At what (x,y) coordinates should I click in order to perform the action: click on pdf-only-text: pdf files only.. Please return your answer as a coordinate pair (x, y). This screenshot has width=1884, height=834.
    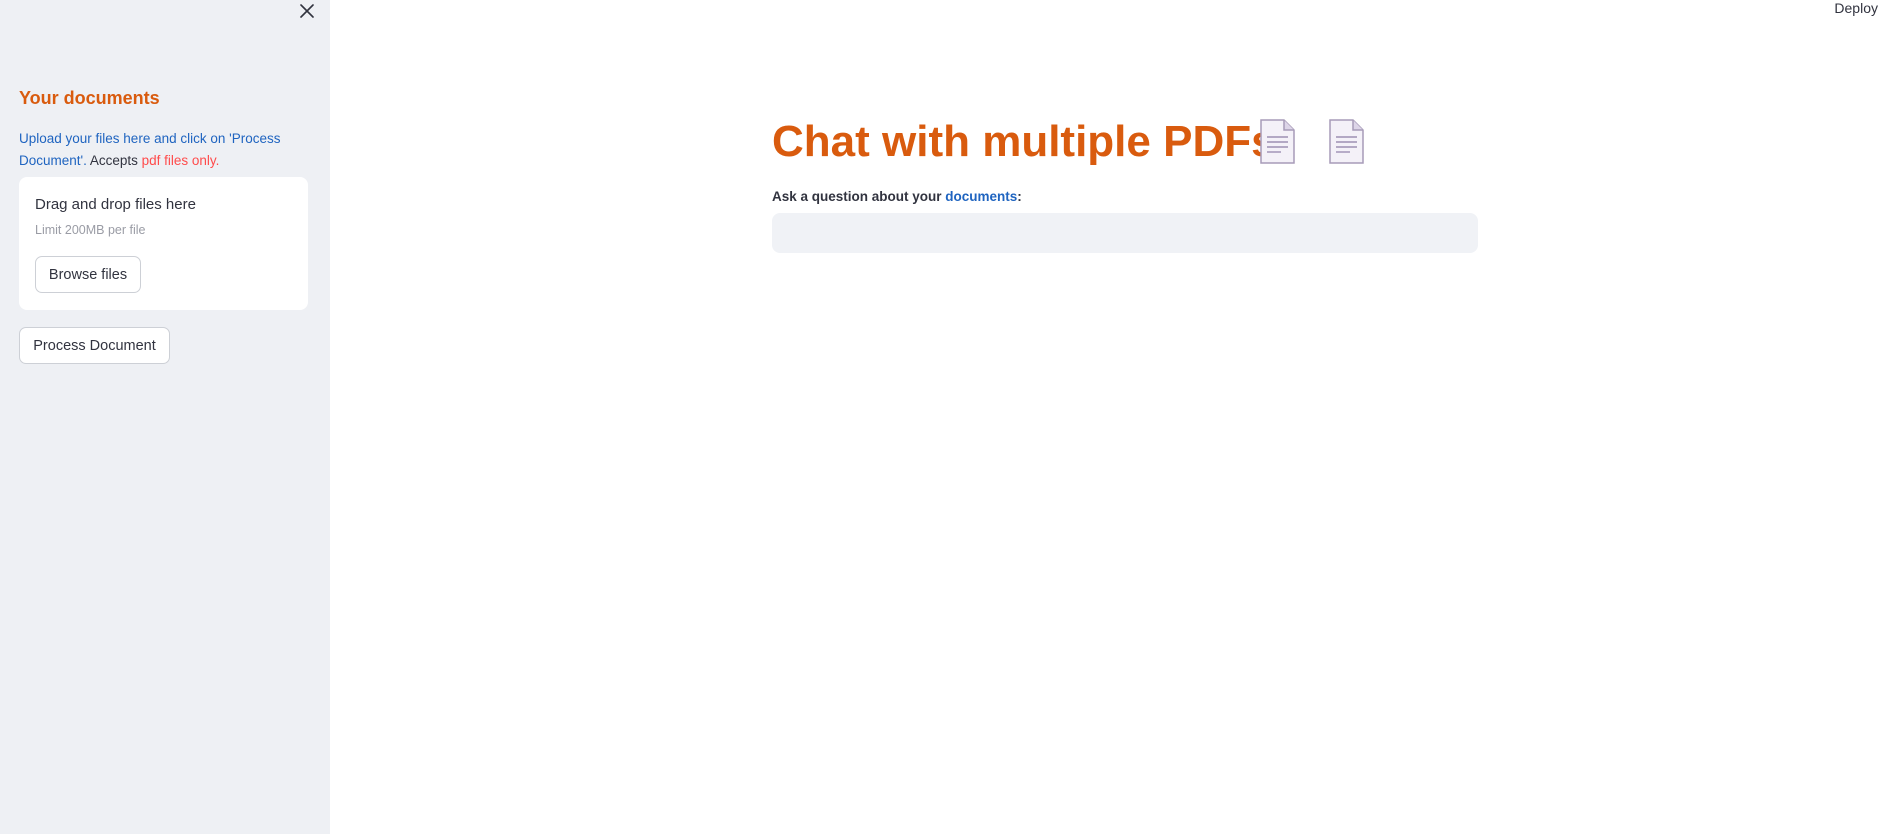
    Looking at the image, I should click on (180, 160).